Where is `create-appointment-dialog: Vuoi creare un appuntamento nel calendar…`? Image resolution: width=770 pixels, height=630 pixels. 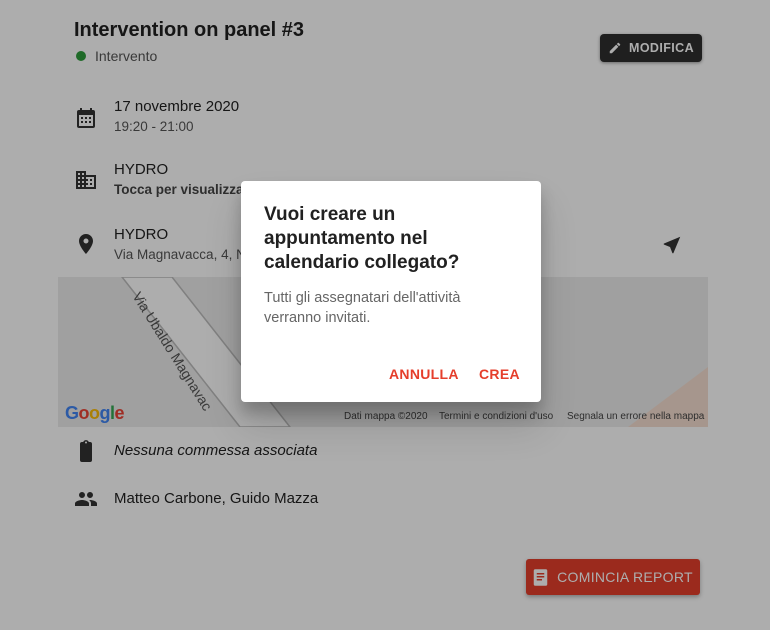
create-appointment-dialog: Vuoi creare un appuntamento nel calendar… is located at coordinates (391, 291).